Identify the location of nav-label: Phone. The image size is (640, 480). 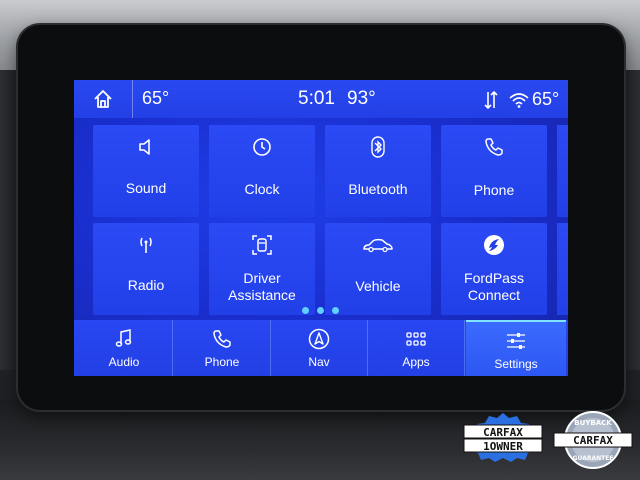
(222, 362).